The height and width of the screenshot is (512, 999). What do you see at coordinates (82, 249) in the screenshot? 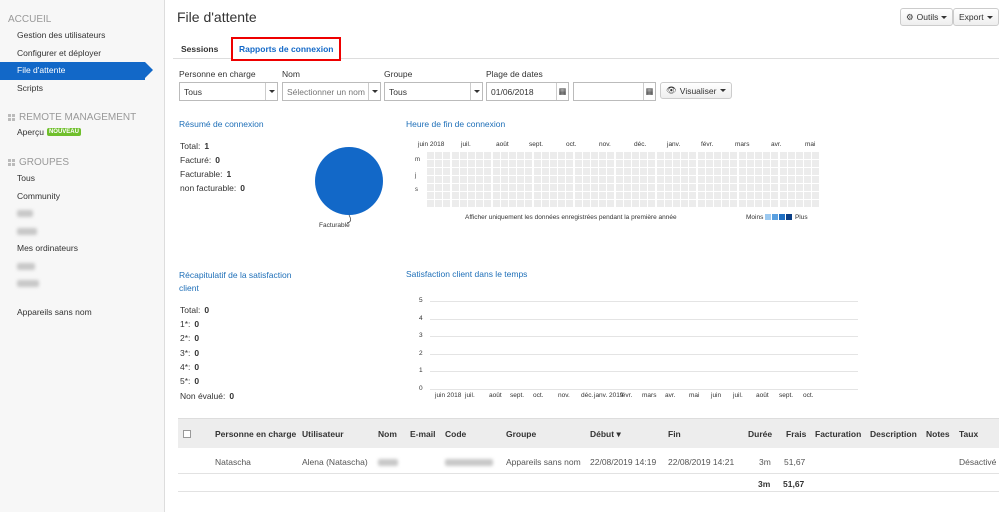
I see `sidebar-group-mes-ordinateurs: Mes ordinateurs` at bounding box center [82, 249].